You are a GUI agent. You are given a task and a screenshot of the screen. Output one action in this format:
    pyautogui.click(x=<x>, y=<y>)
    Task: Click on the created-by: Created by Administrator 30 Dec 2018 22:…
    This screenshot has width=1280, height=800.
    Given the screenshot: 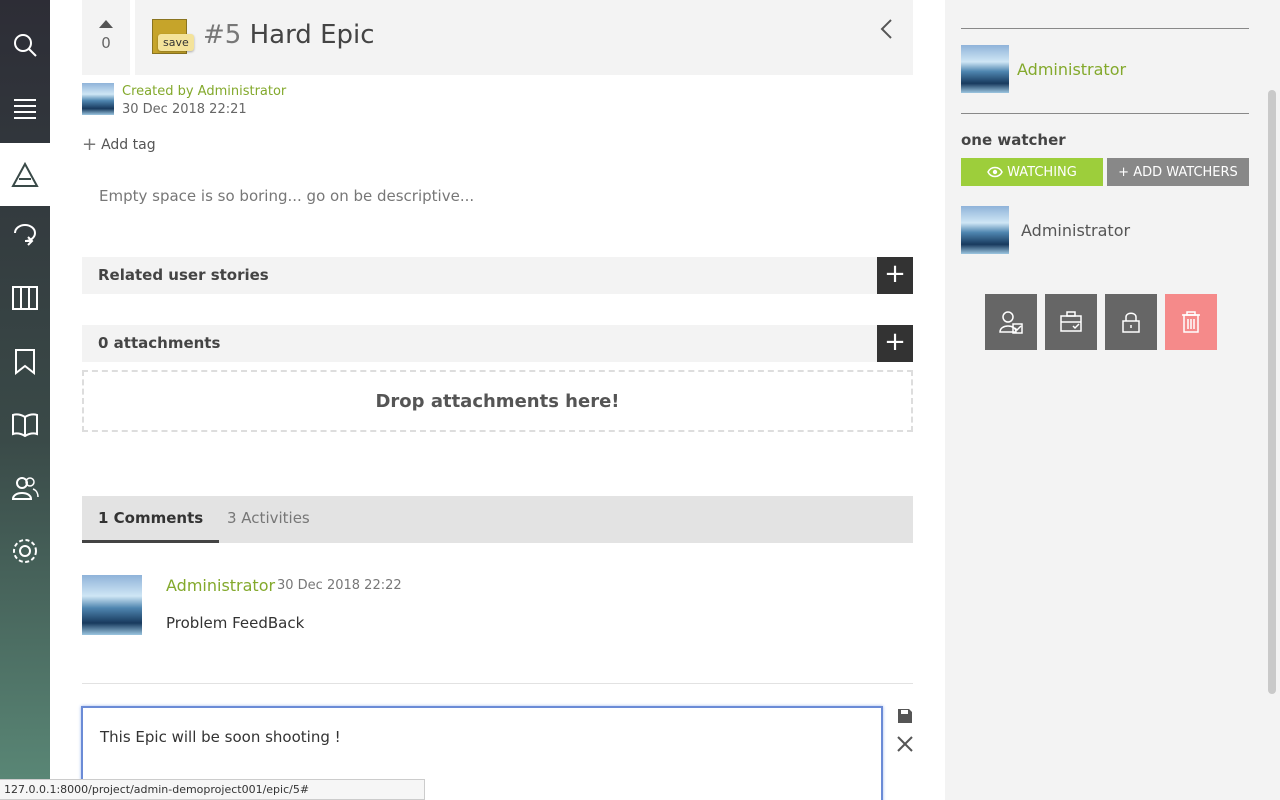 What is the action you would take?
    pyautogui.click(x=184, y=101)
    